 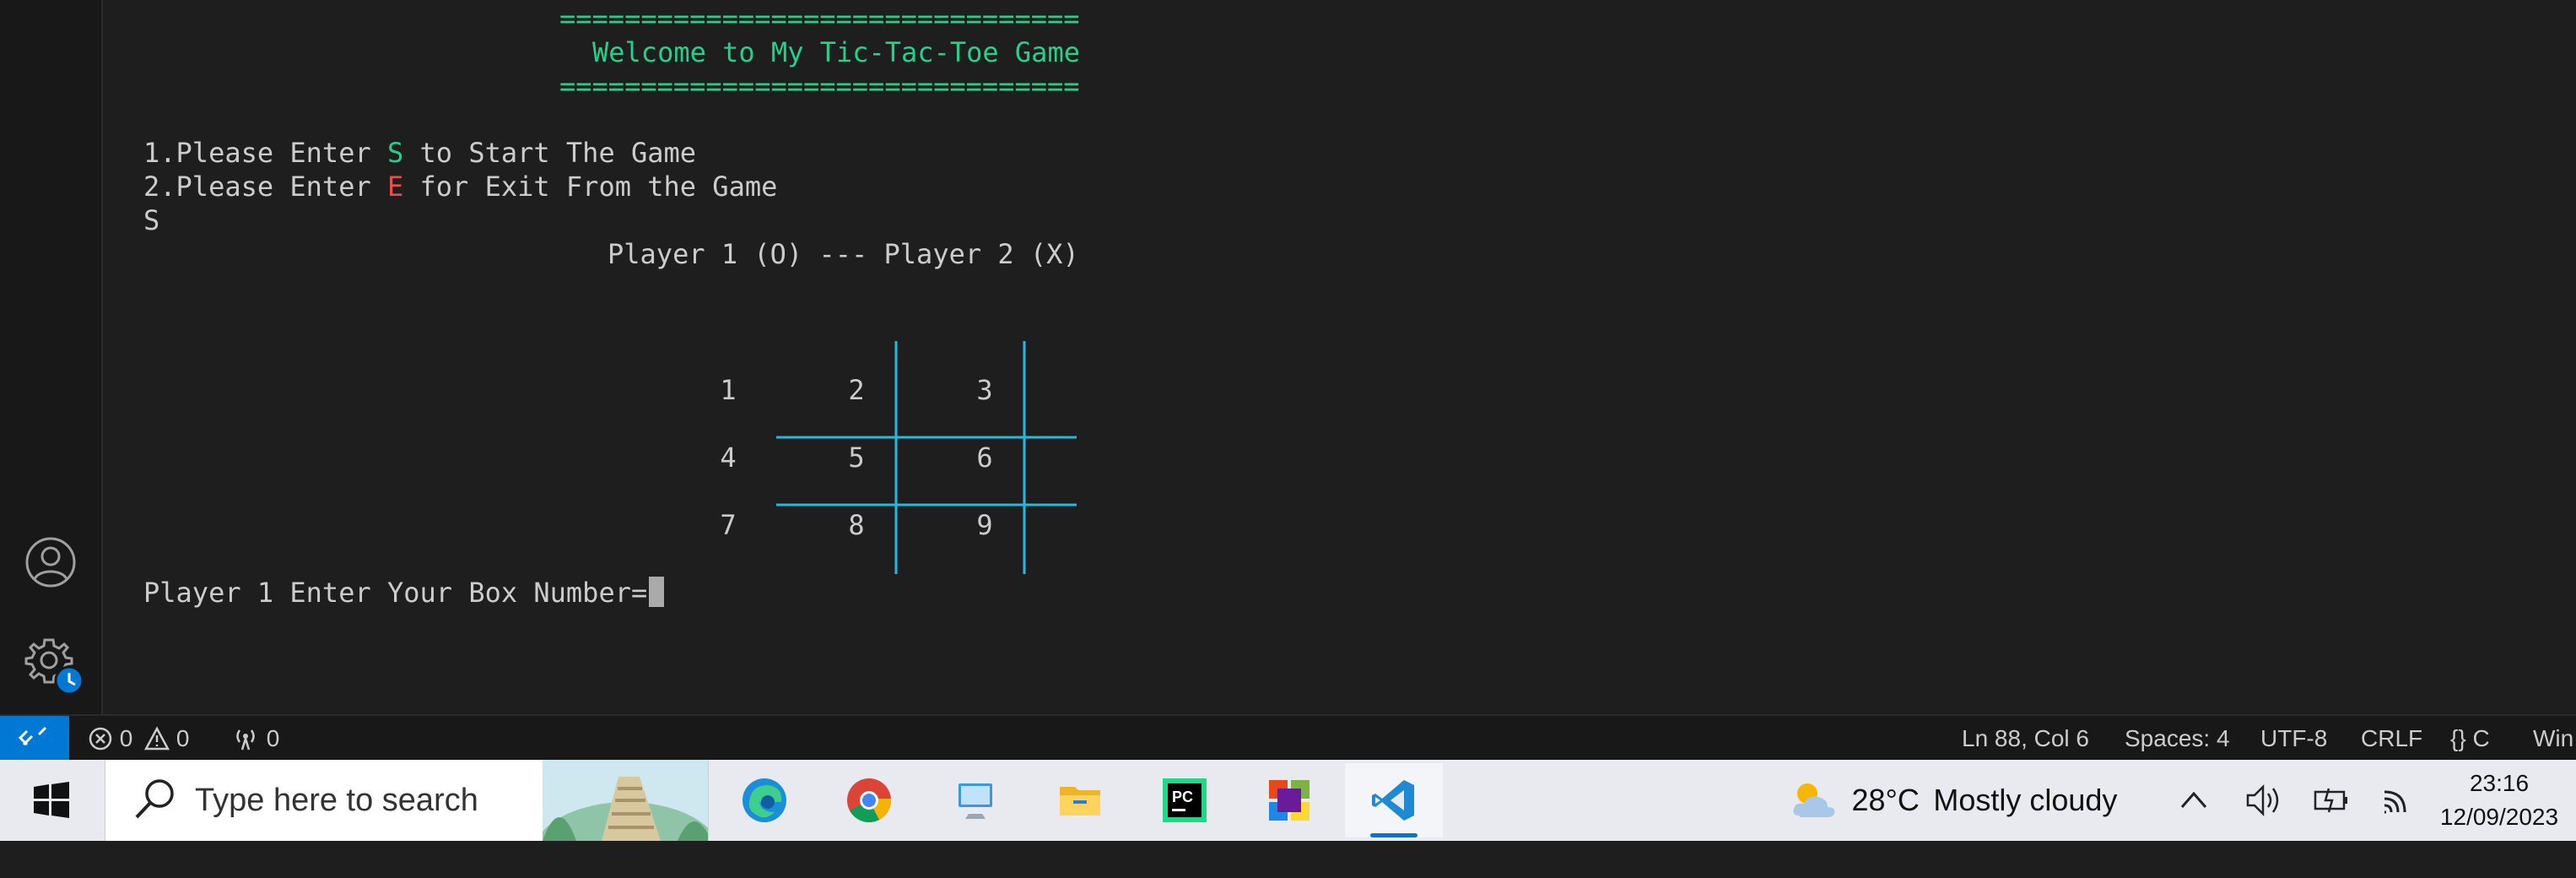 I want to click on board-cell-2: 2, so click(x=856, y=390).